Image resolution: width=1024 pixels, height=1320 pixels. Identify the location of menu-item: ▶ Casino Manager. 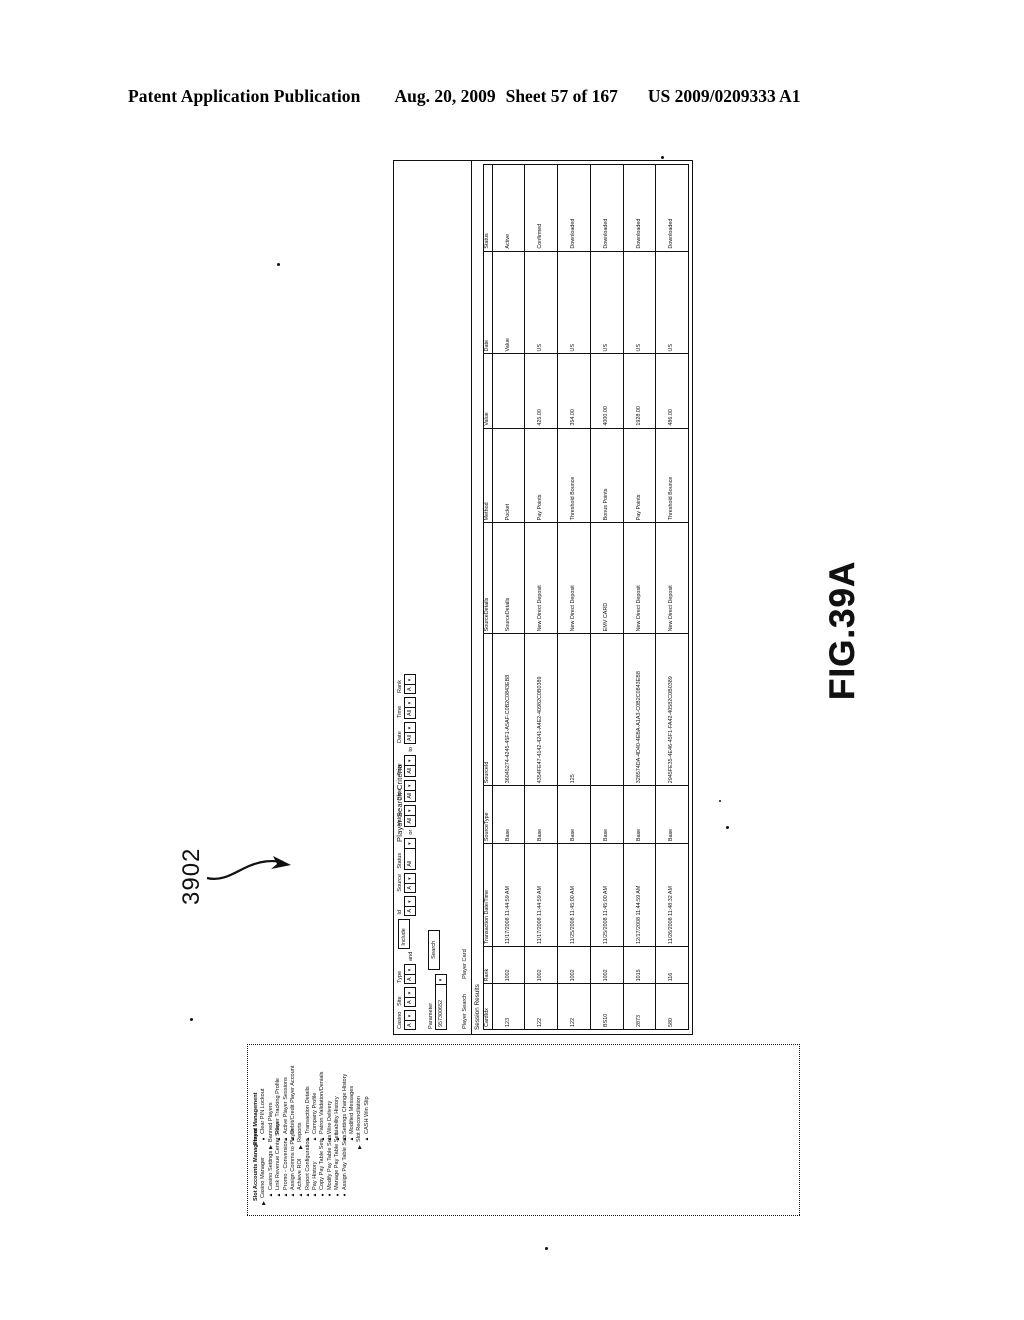
(264, 1183).